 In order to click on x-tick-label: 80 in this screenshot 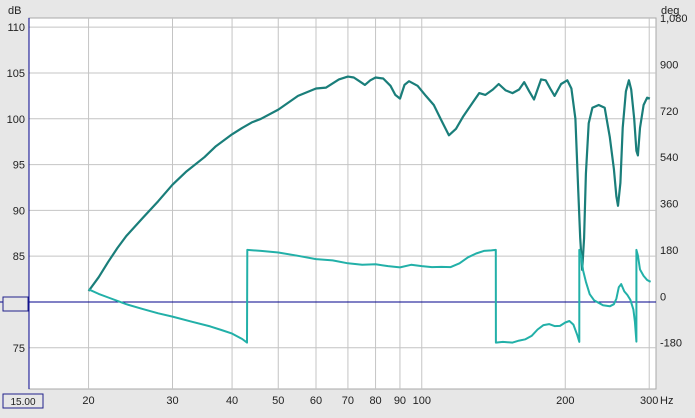, I will do `click(375, 401)`.